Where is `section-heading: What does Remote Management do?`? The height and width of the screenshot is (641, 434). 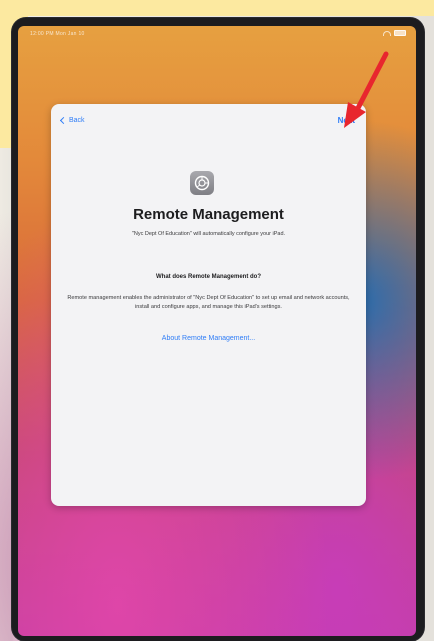 section-heading: What does Remote Management do? is located at coordinates (208, 277).